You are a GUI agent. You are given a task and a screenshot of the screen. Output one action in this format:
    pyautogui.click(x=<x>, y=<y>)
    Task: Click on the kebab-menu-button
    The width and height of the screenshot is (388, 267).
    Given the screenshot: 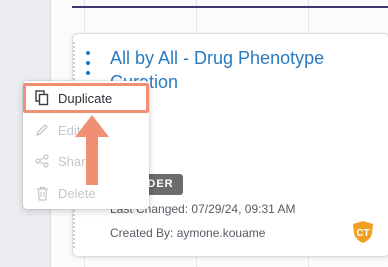 What is the action you would take?
    pyautogui.click(x=88, y=63)
    